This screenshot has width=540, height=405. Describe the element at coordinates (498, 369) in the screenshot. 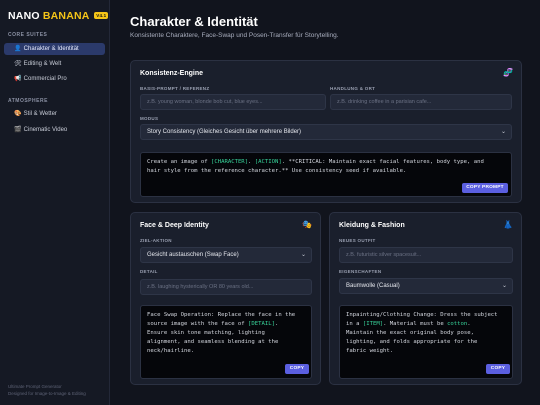

I see `copy-clothing-button: COPY` at that location.